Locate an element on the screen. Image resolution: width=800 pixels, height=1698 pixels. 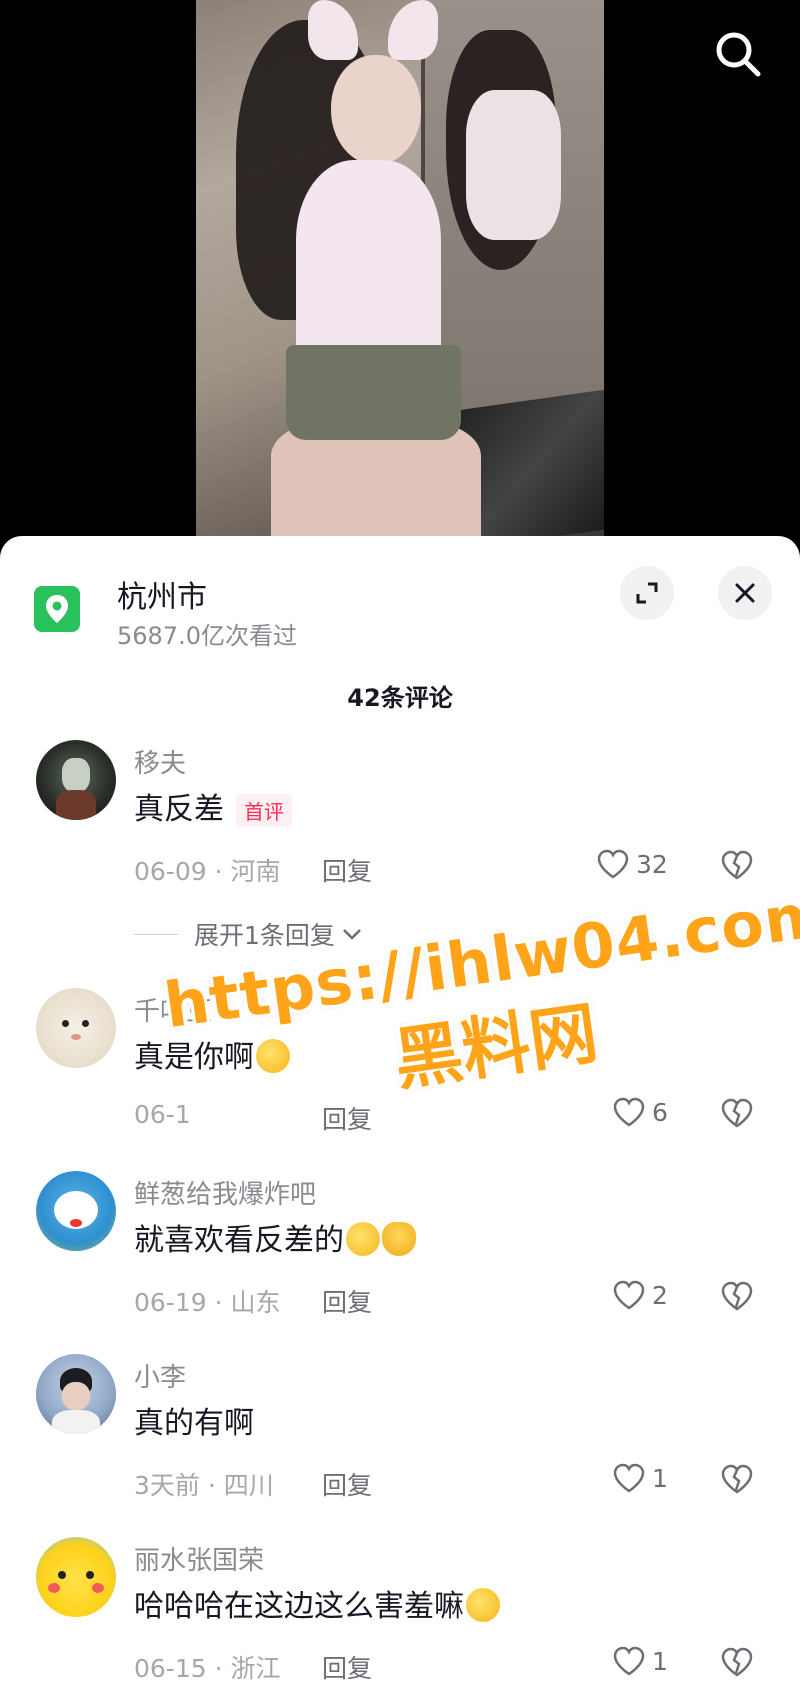
laughing-emoji-icon is located at coordinates (363, 1239).